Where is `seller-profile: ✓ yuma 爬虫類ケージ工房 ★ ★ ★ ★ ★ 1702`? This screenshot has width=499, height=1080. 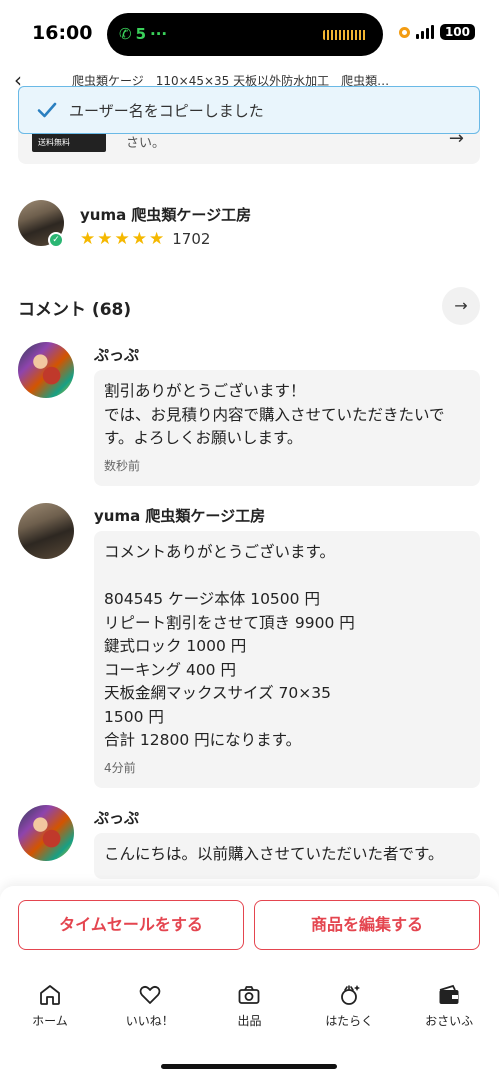 seller-profile: ✓ yuma 爬虫類ケージ工房 ★ ★ ★ ★ ★ 1702 is located at coordinates (249, 226).